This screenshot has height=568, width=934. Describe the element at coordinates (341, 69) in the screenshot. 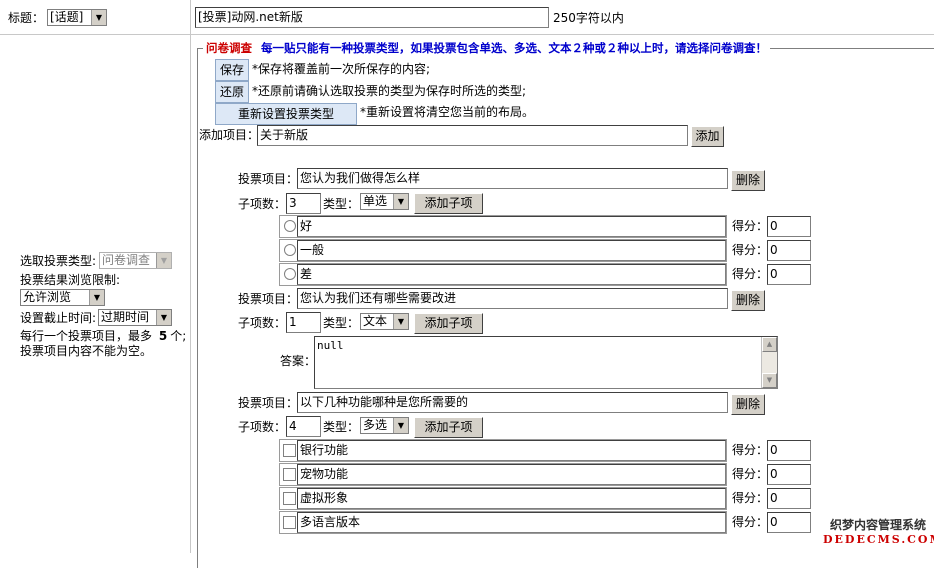

I see `save-note: *保存将覆盖前一次所保存的内容;` at that location.